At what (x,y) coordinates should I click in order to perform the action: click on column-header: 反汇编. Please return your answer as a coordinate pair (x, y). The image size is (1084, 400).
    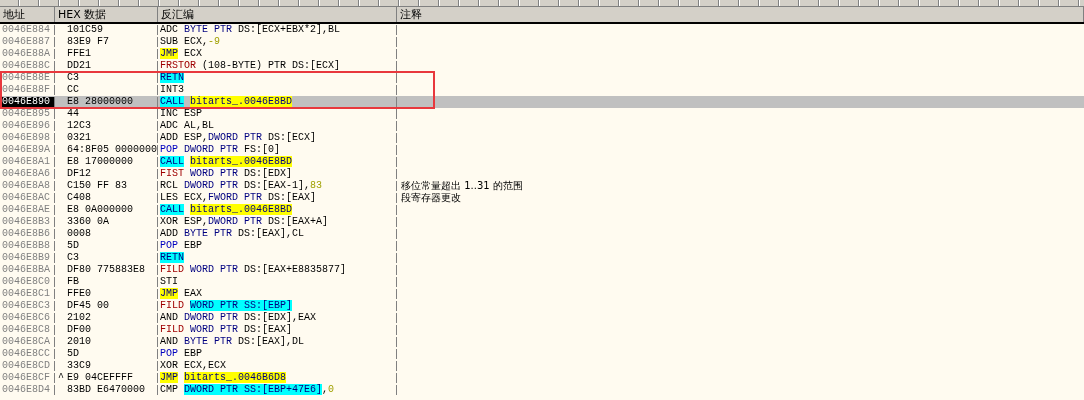
    Looking at the image, I should click on (277, 14).